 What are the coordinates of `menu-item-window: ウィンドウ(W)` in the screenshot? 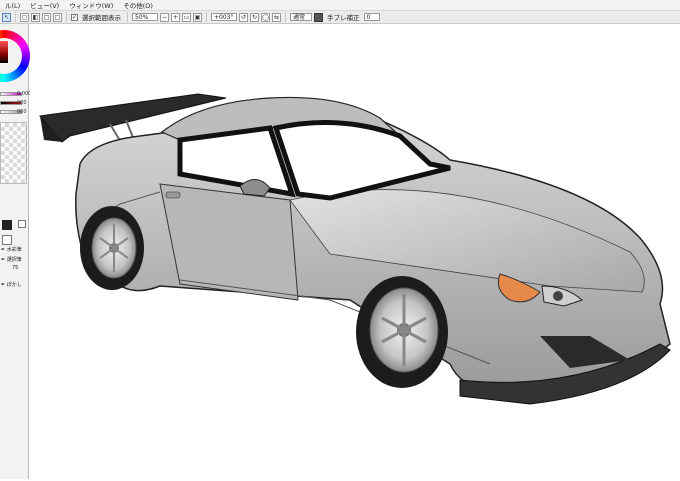 It's located at (91, 5).